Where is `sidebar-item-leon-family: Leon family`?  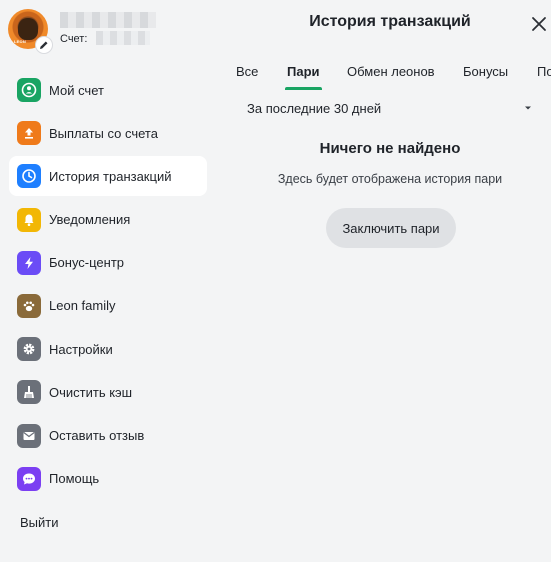
sidebar-item-leon-family: Leon family is located at coordinates (108, 306).